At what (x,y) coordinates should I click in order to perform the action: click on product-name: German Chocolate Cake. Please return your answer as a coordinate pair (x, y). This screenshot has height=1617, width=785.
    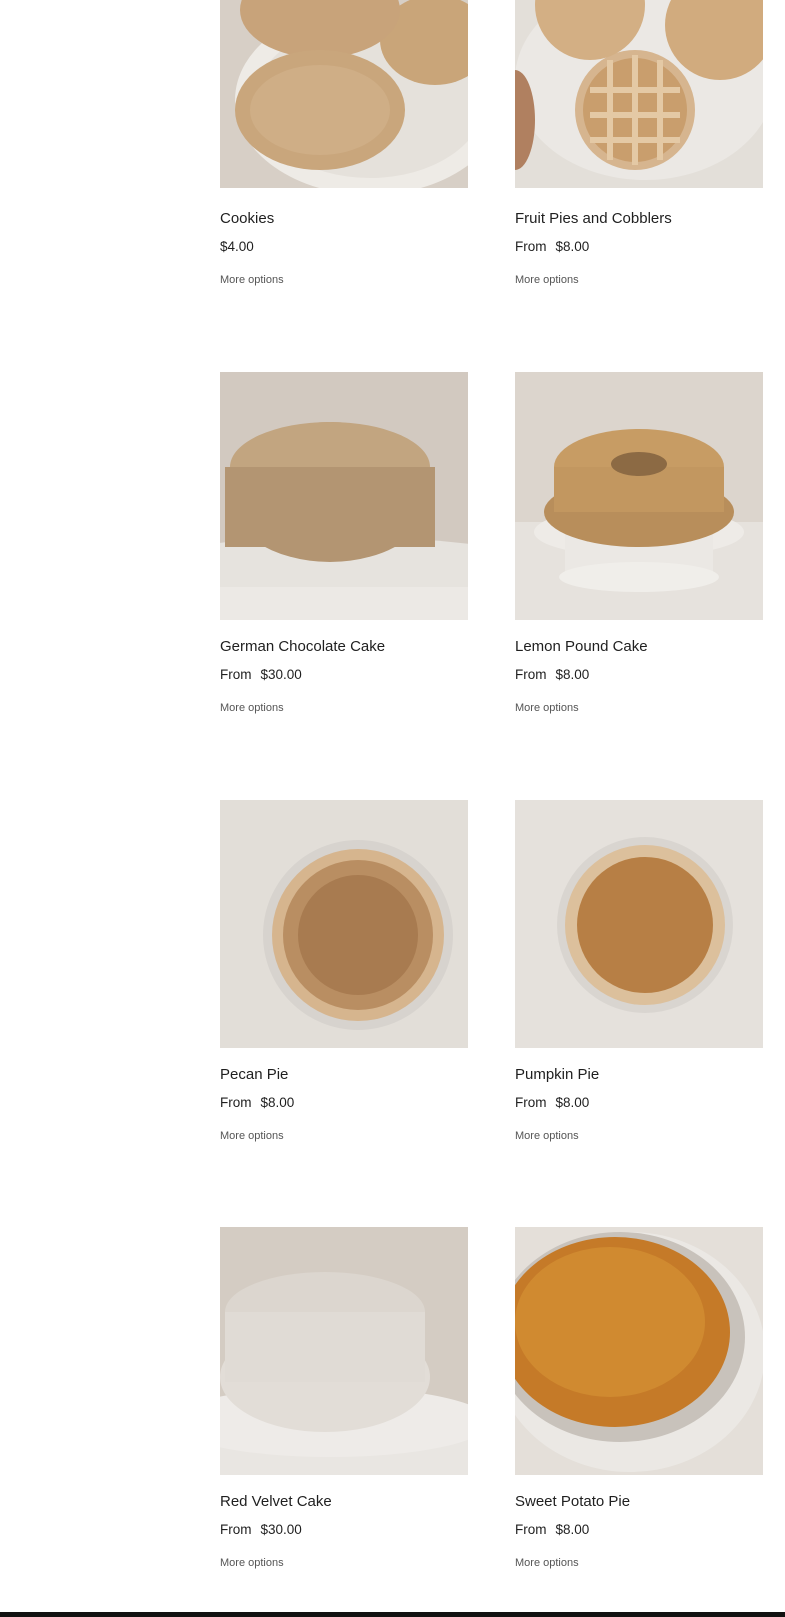
    Looking at the image, I should click on (302, 646).